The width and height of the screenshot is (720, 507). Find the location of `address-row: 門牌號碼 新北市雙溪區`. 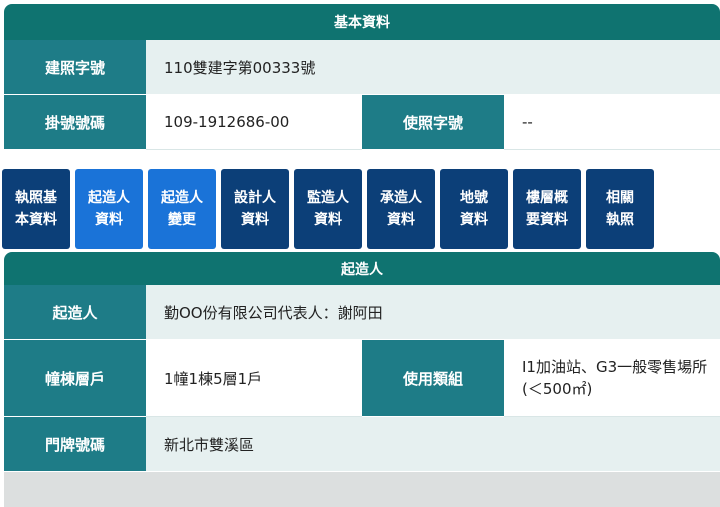

address-row: 門牌號碼 新北市雙溪區 is located at coordinates (362, 444).